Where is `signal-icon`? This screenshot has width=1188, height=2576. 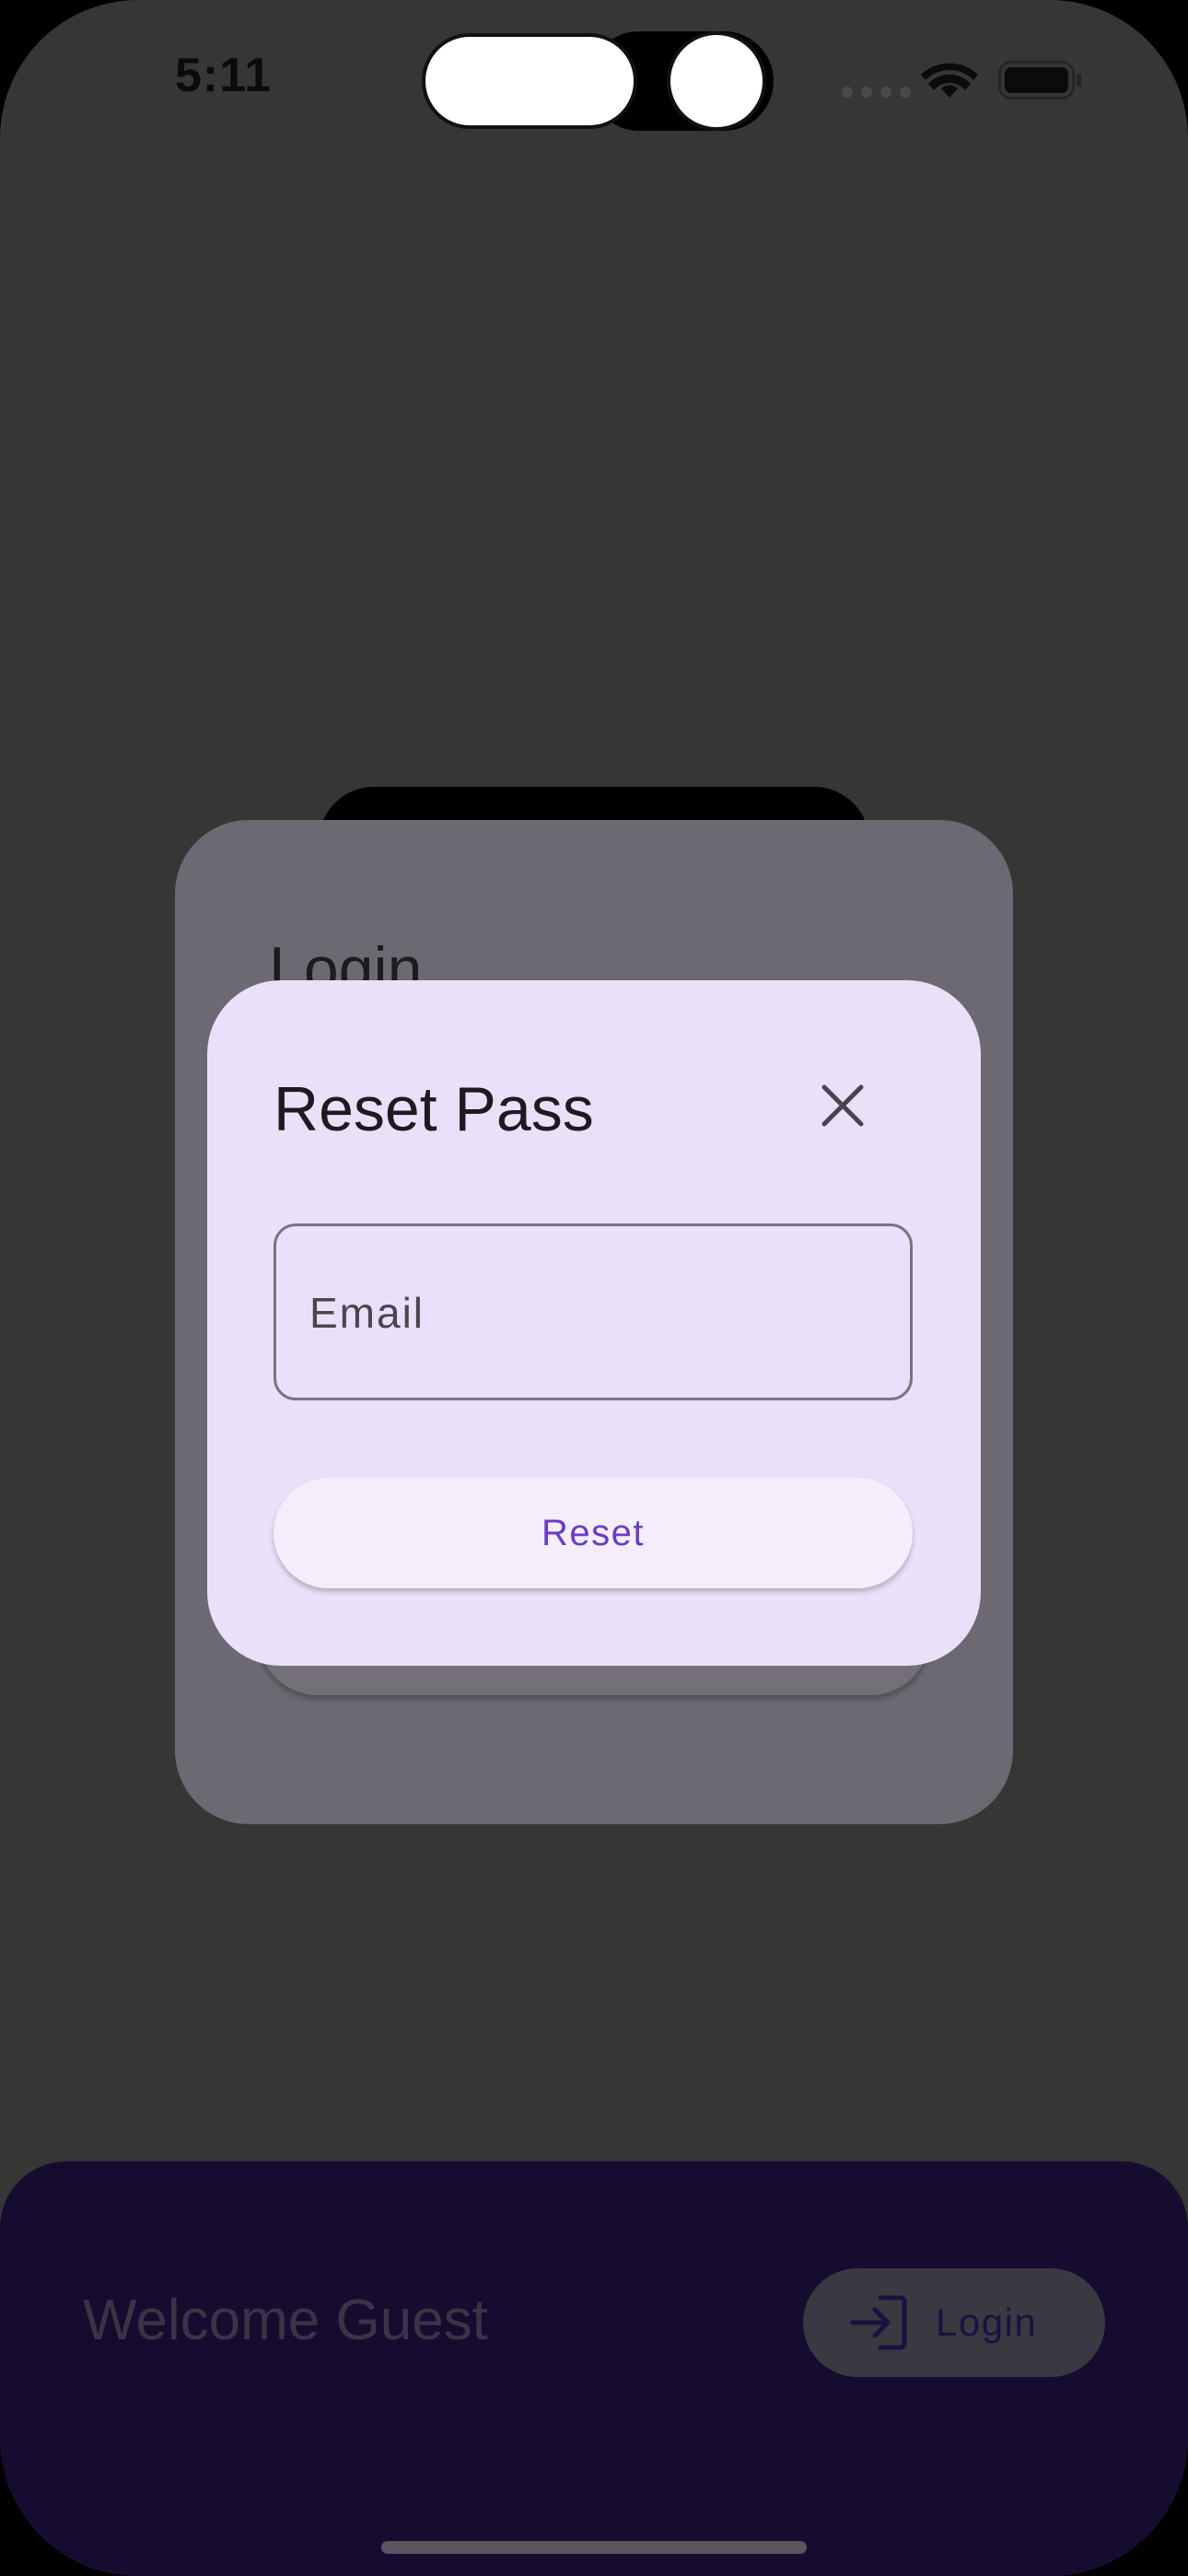
signal-icon is located at coordinates (876, 92).